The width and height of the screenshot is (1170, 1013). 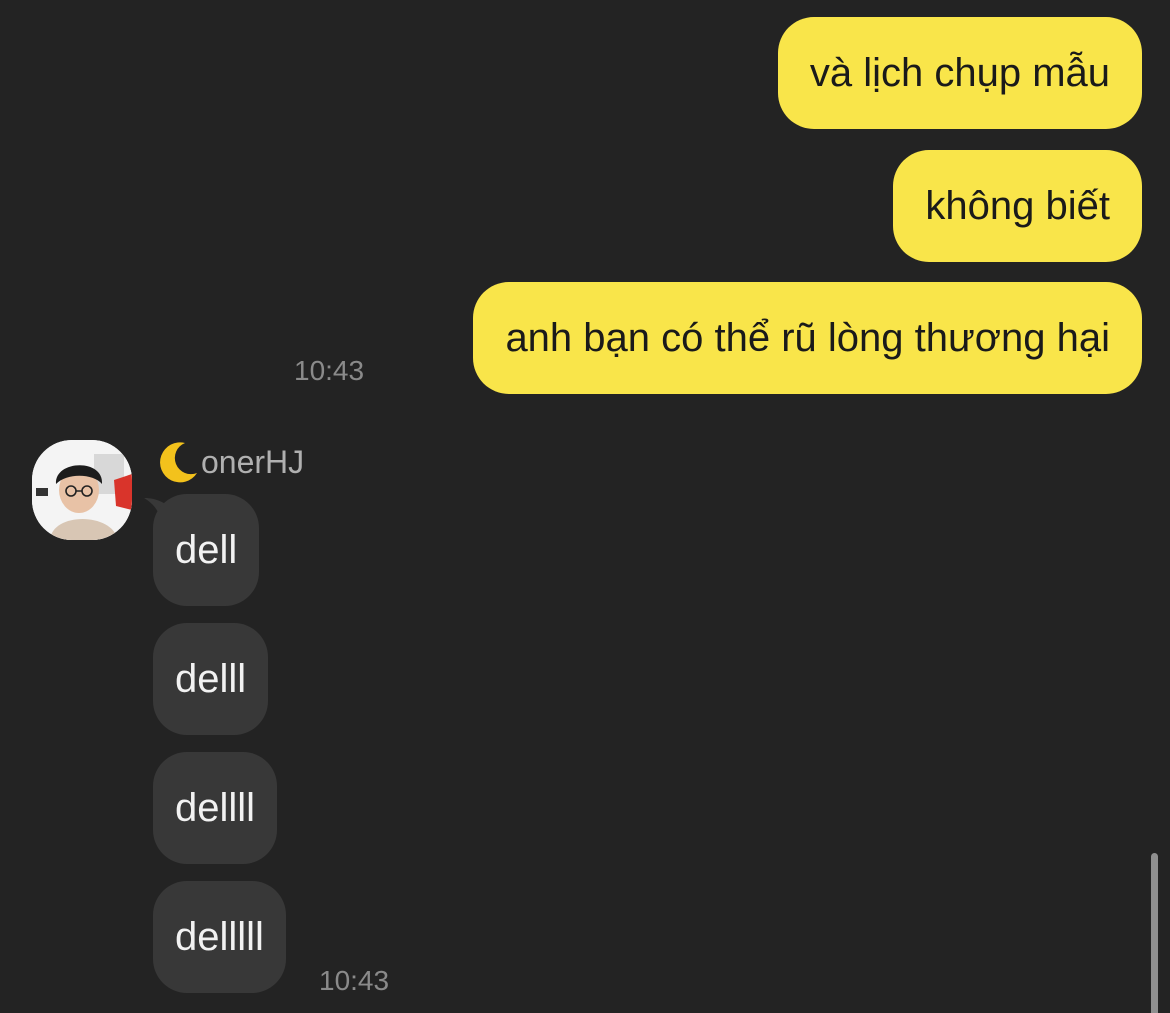 What do you see at coordinates (1154, 933) in the screenshot?
I see `scrollbar` at bounding box center [1154, 933].